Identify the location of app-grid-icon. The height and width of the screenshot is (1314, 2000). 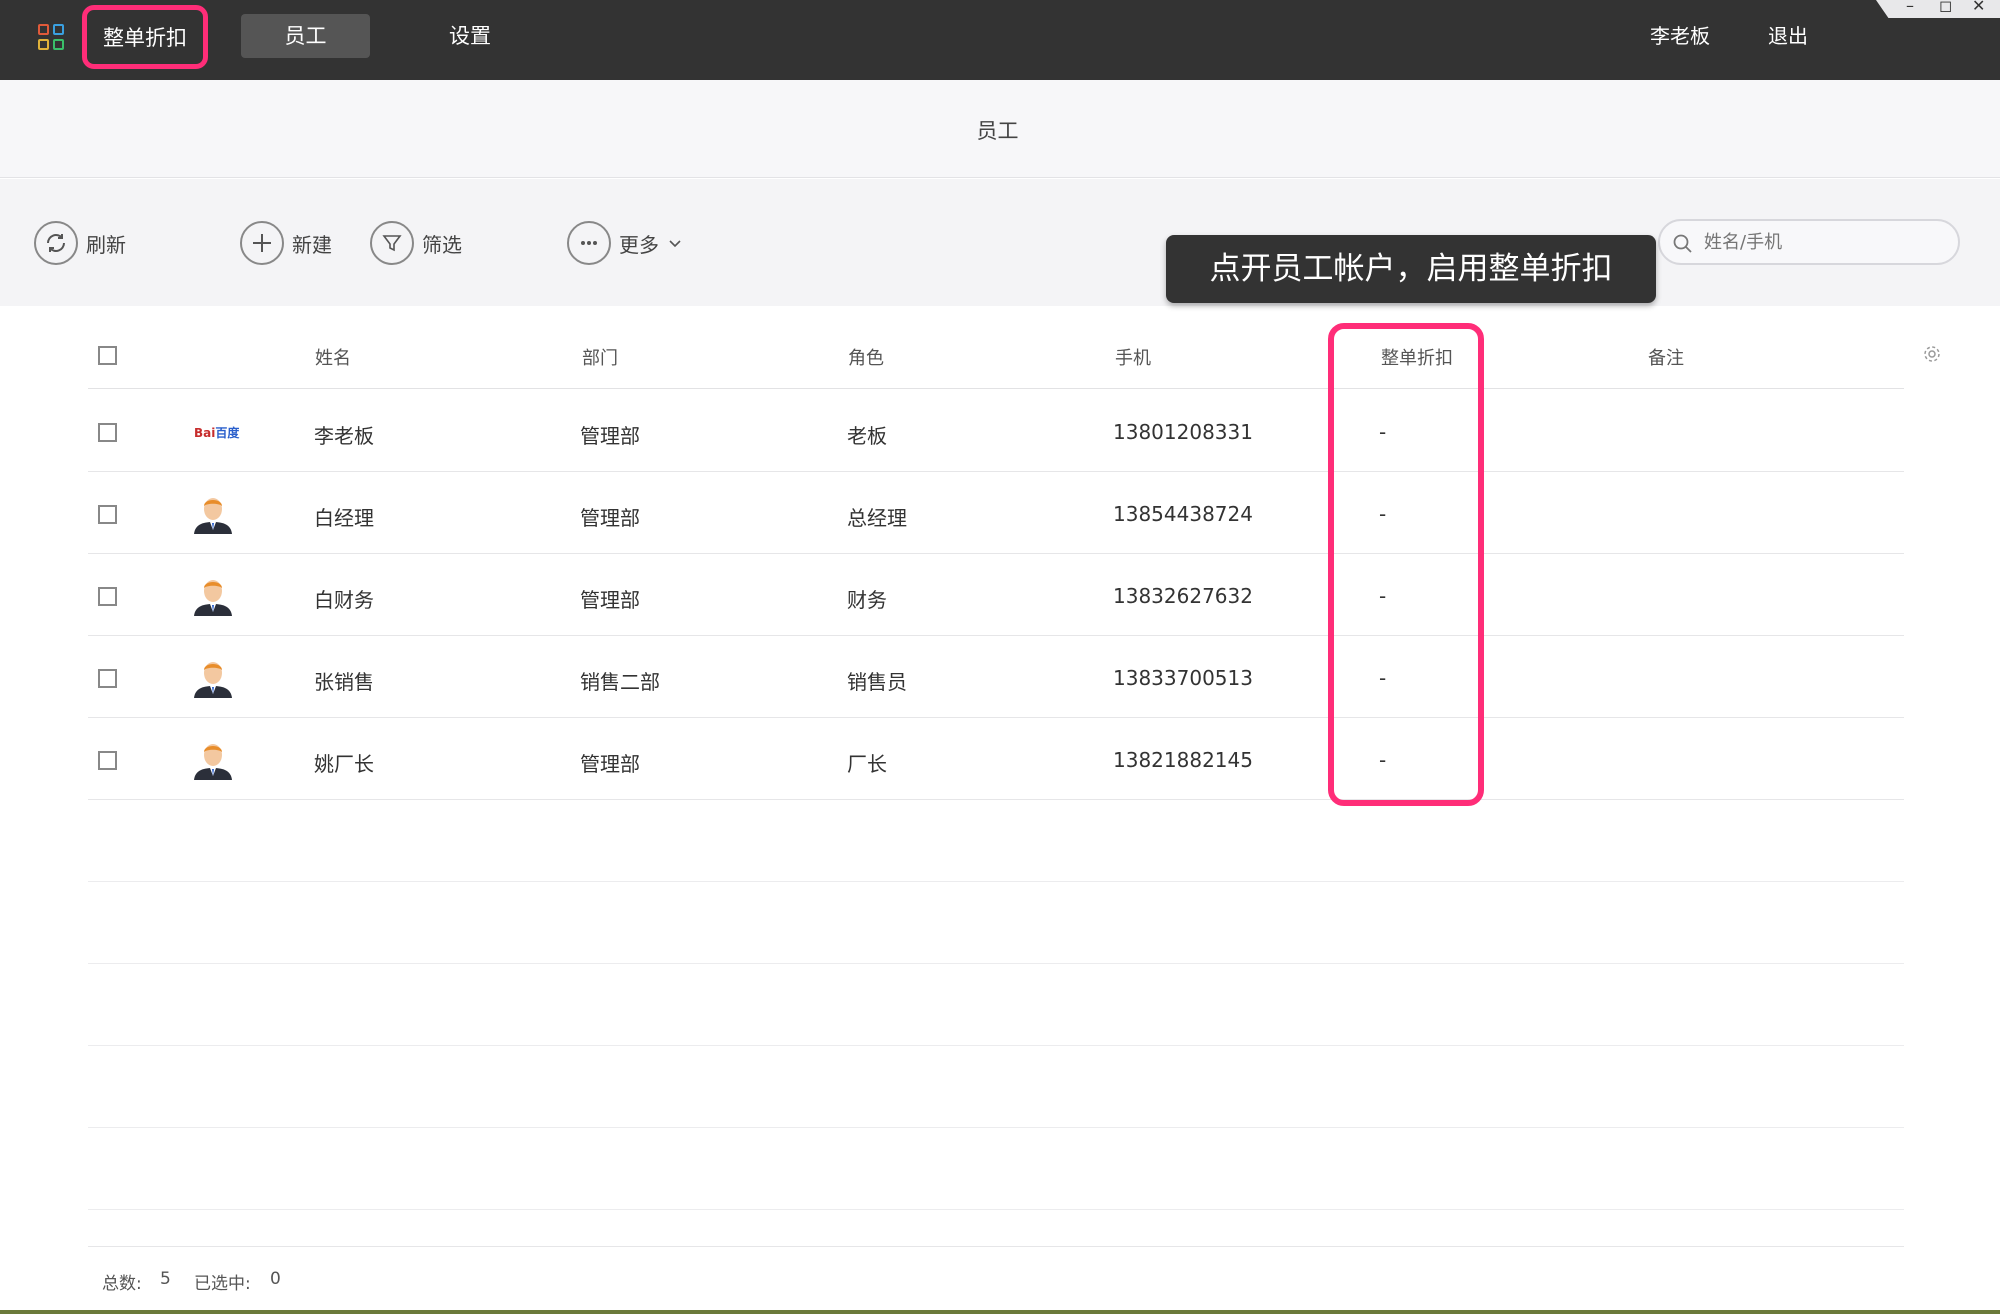
(52, 38).